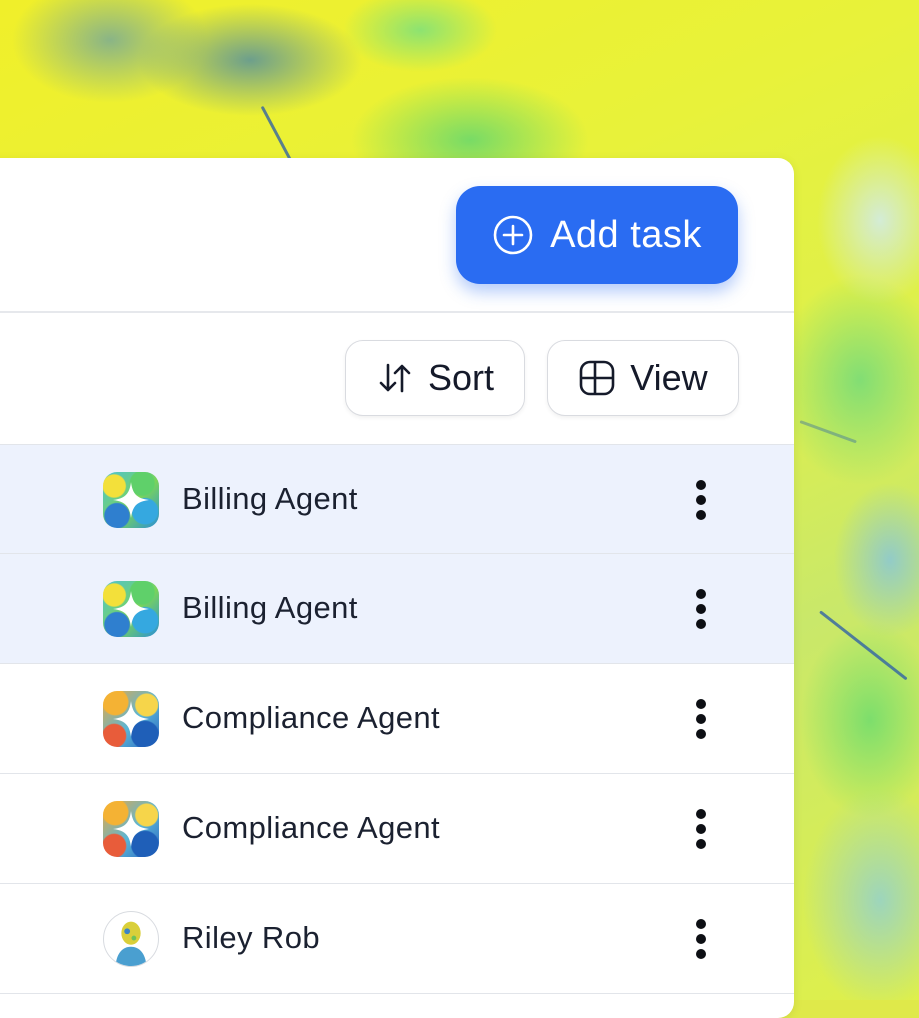 This screenshot has height=1018, width=919. What do you see at coordinates (395, 378) in the screenshot?
I see `sort-arrows-icon` at bounding box center [395, 378].